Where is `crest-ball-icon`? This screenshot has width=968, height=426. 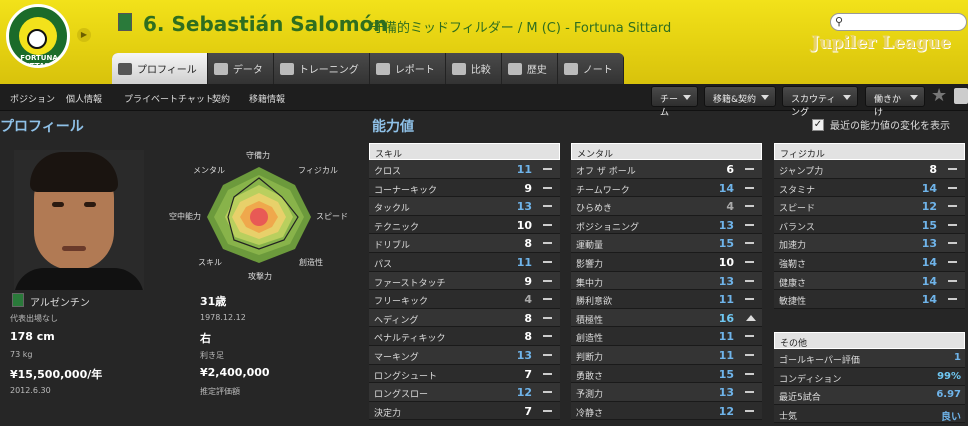 crest-ball-icon is located at coordinates (37, 39).